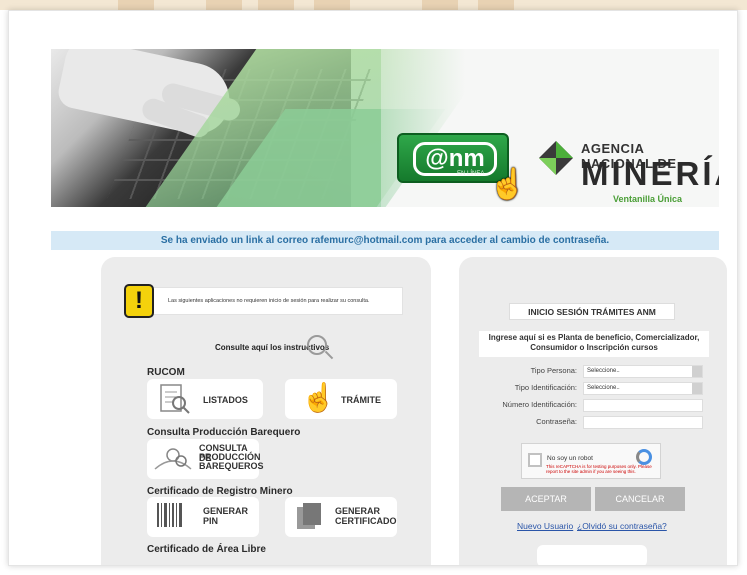  I want to click on search-icon, so click(317, 345).